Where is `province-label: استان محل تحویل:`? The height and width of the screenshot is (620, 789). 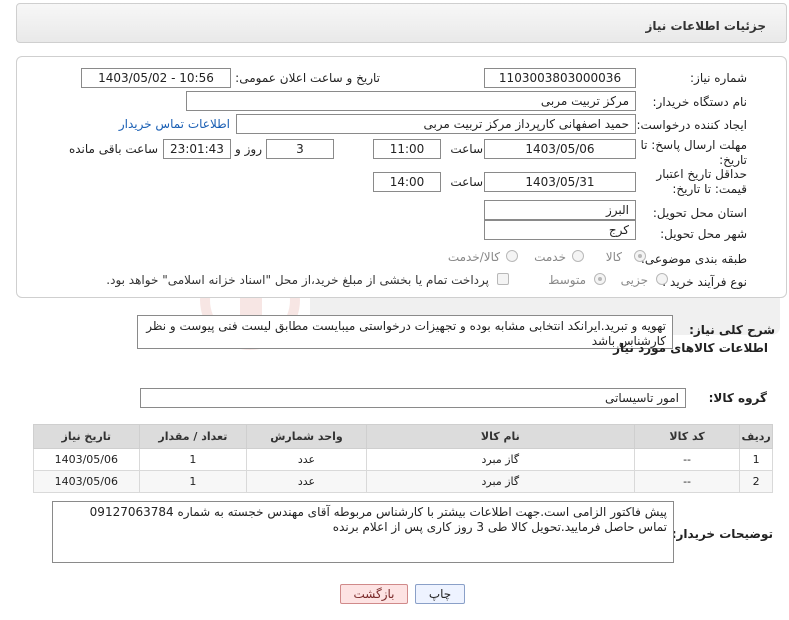 province-label: استان محل تحویل: is located at coordinates (699, 213).